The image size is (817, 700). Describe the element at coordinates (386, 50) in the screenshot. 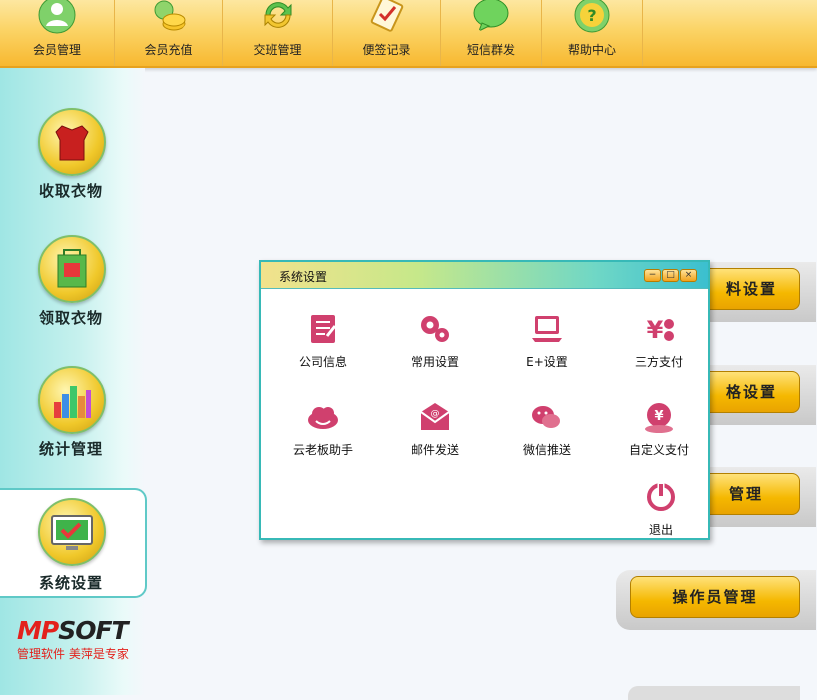

I see `toolbar-label: 便签记录` at that location.